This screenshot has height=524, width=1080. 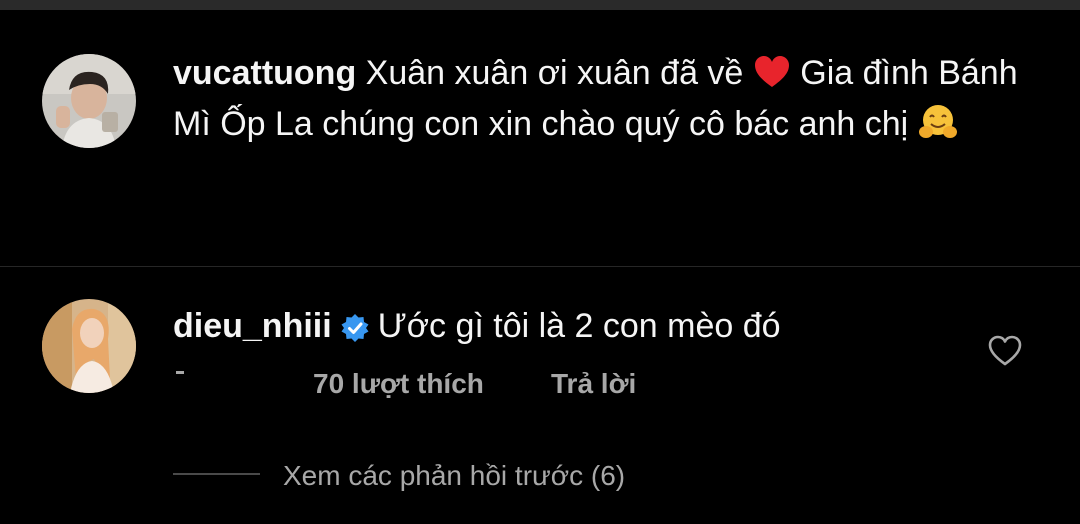 I want to click on caption-username: vucattuong, so click(x=264, y=73).